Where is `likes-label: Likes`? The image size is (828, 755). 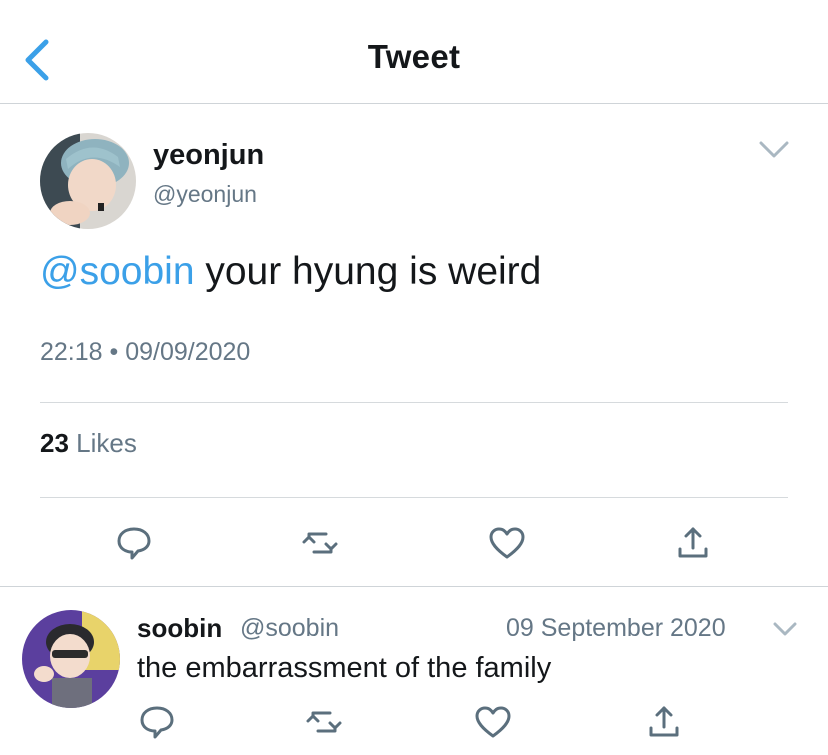 likes-label: Likes is located at coordinates (102, 443).